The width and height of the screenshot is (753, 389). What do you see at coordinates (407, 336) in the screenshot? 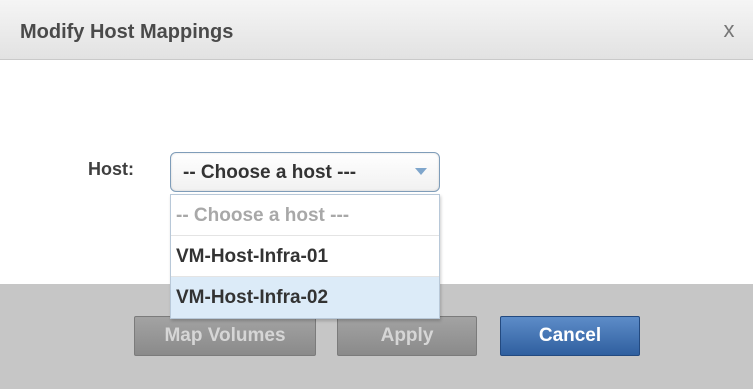
I see `apply-button: Apply` at bounding box center [407, 336].